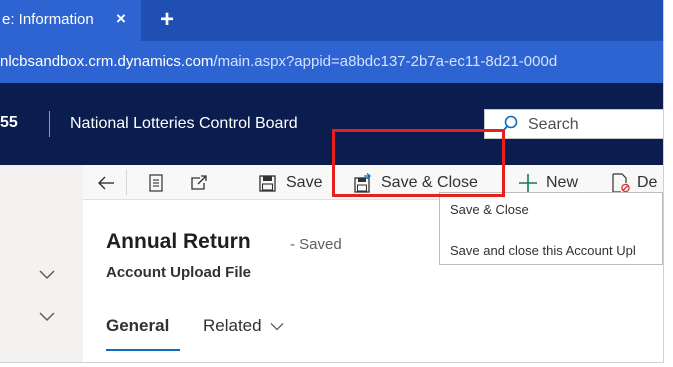  Describe the element at coordinates (621, 183) in the screenshot. I see `delete-icon` at that location.